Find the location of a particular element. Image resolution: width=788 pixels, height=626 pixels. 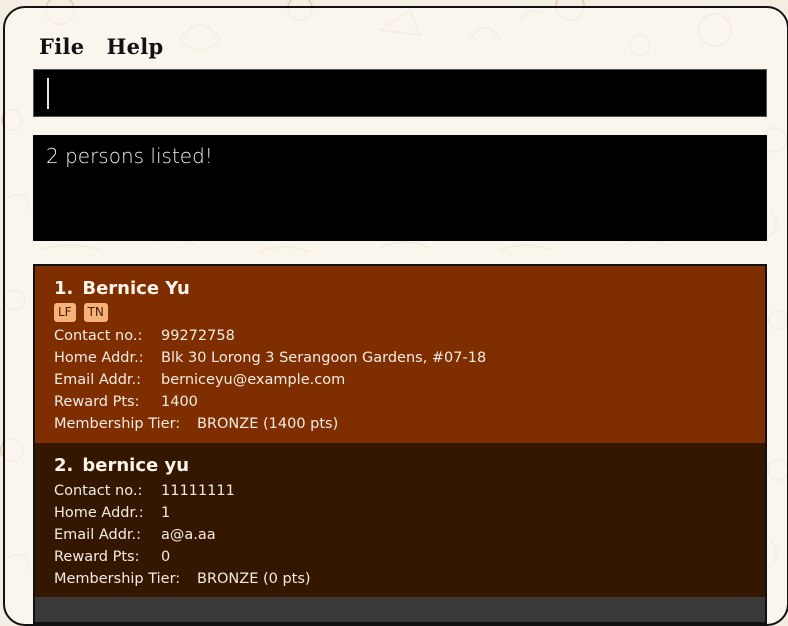

tier-row: Membership Tier: BRONZE (1400 pts) is located at coordinates (400, 424).